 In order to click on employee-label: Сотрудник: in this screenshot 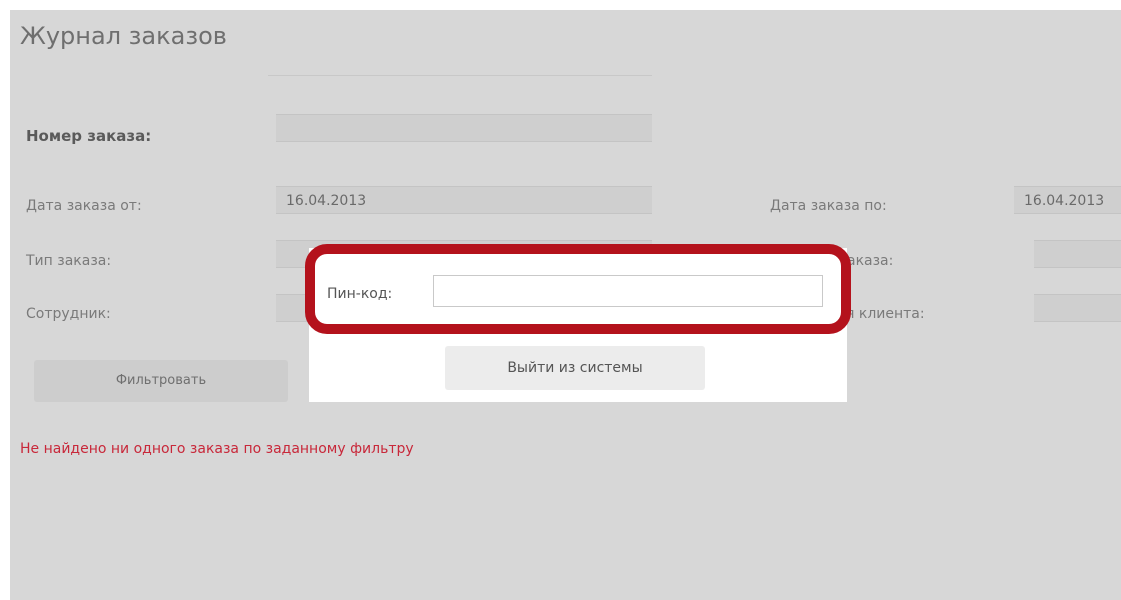, I will do `click(68, 314)`.